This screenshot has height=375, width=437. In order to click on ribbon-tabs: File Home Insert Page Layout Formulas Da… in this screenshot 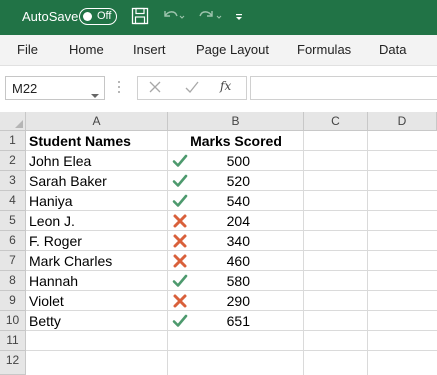, I will do `click(218, 50)`.